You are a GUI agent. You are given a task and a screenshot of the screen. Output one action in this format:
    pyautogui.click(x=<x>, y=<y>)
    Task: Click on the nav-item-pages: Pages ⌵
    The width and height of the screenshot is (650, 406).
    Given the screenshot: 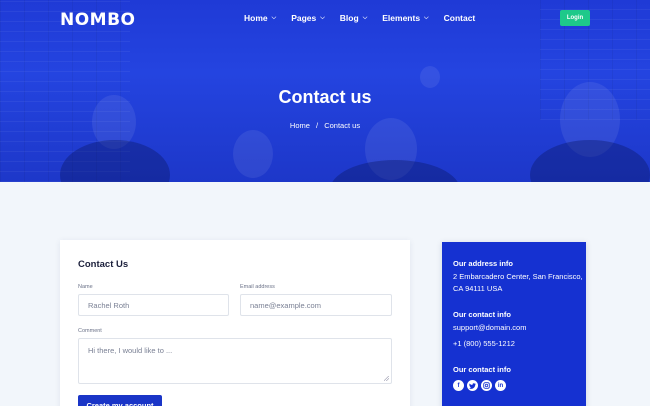 What is the action you would take?
    pyautogui.click(x=308, y=18)
    